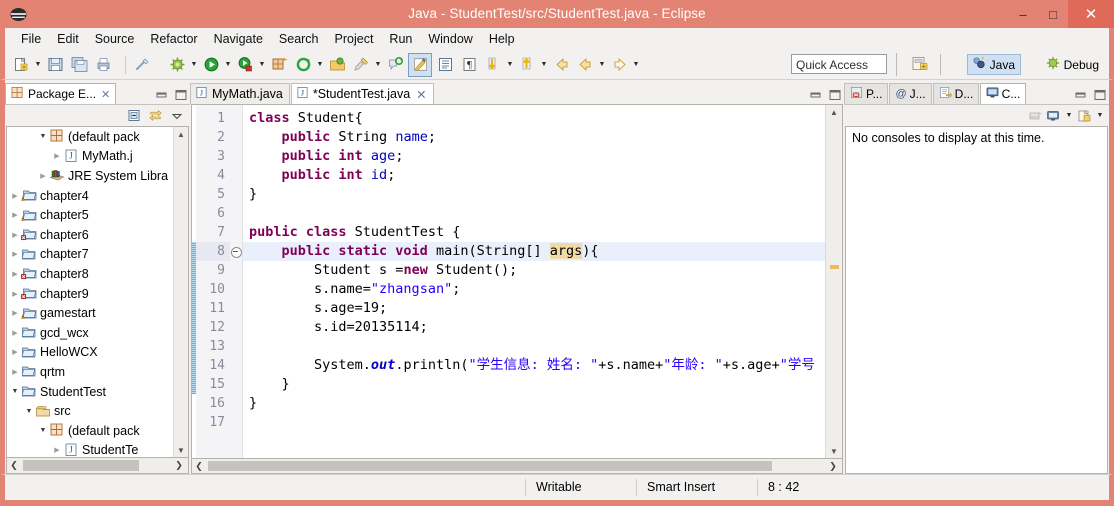 The image size is (1114, 506). What do you see at coordinates (79, 65) in the screenshot?
I see `save-all-icon` at bounding box center [79, 65].